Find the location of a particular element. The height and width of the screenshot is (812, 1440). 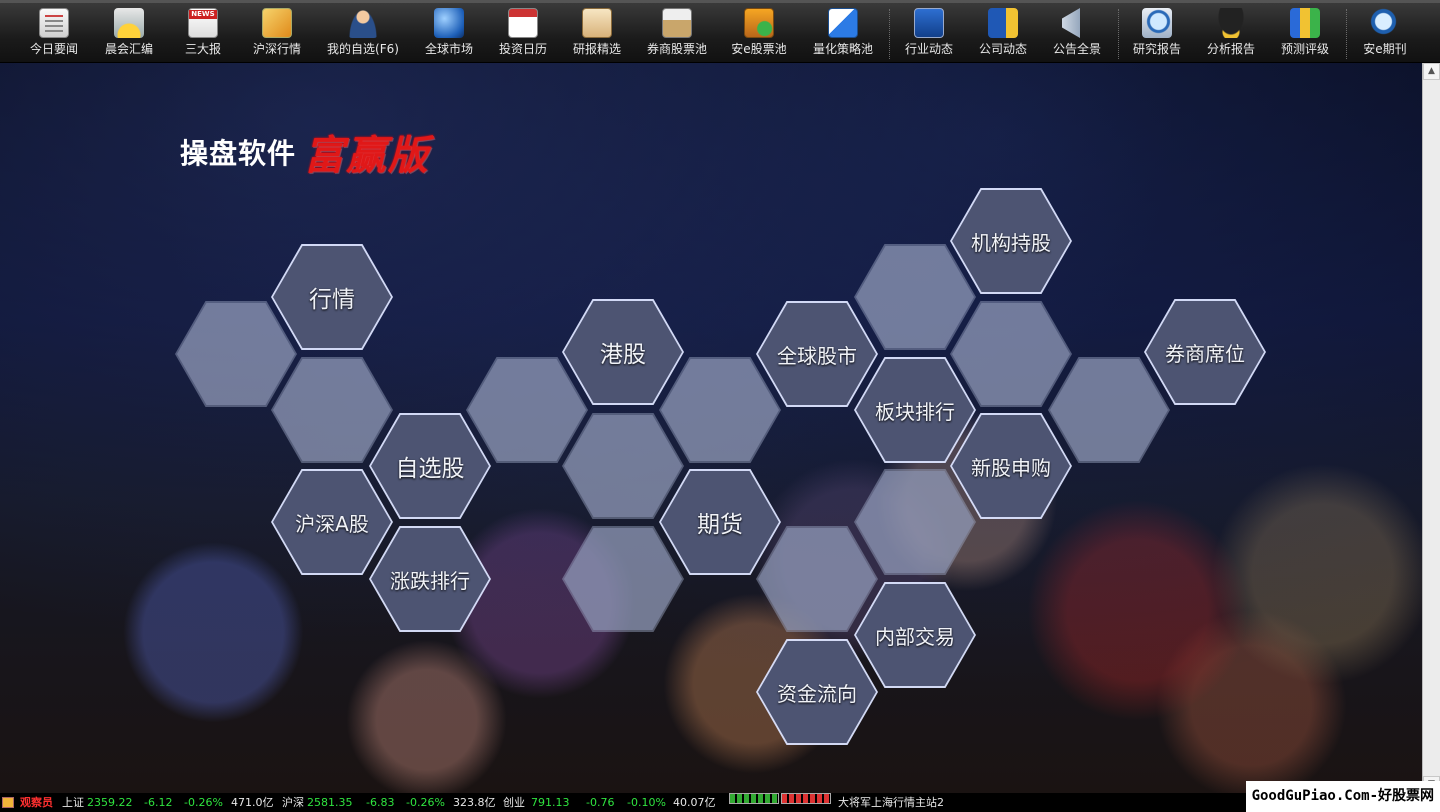

toolbar-btn-broker-stock-pool: 券商股票池 is located at coordinates (677, 34).